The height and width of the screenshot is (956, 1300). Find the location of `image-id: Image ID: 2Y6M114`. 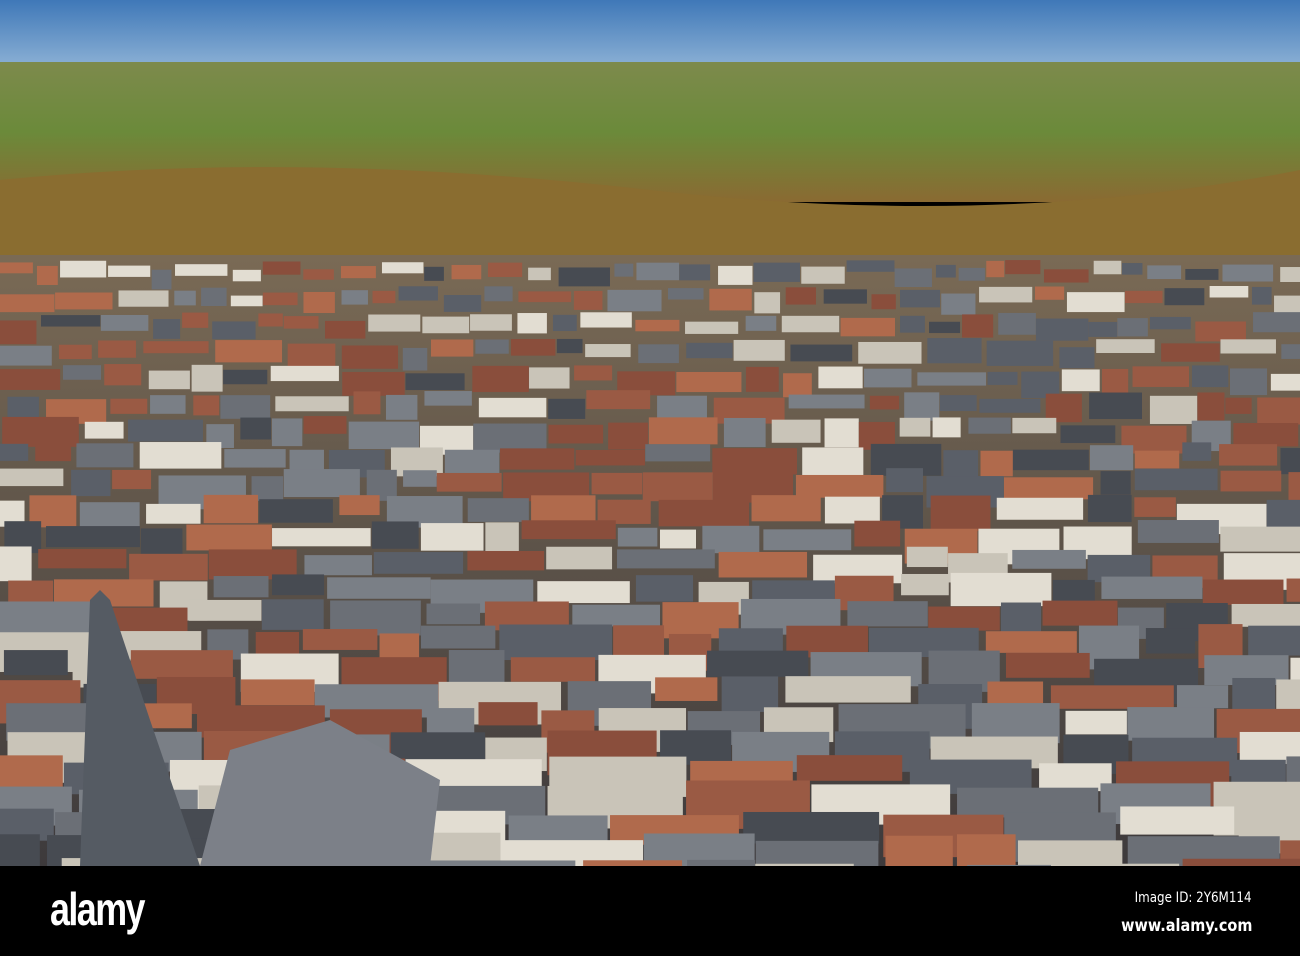

image-id: Image ID: 2Y6M114 is located at coordinates (1193, 898).